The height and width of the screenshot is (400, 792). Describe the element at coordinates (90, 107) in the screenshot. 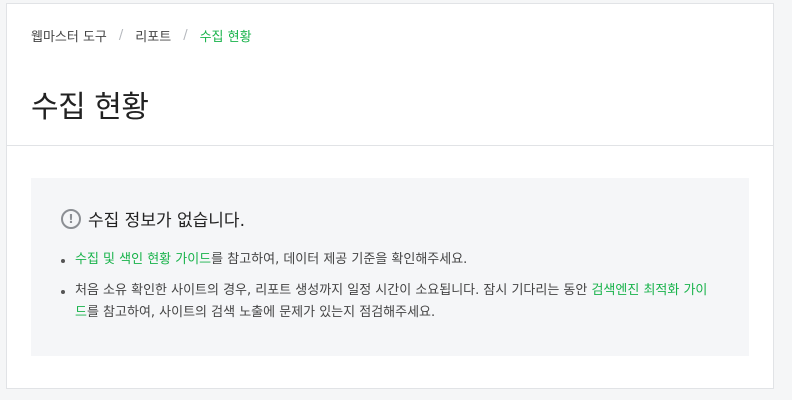

I see `page-title: 수집 현황` at that location.